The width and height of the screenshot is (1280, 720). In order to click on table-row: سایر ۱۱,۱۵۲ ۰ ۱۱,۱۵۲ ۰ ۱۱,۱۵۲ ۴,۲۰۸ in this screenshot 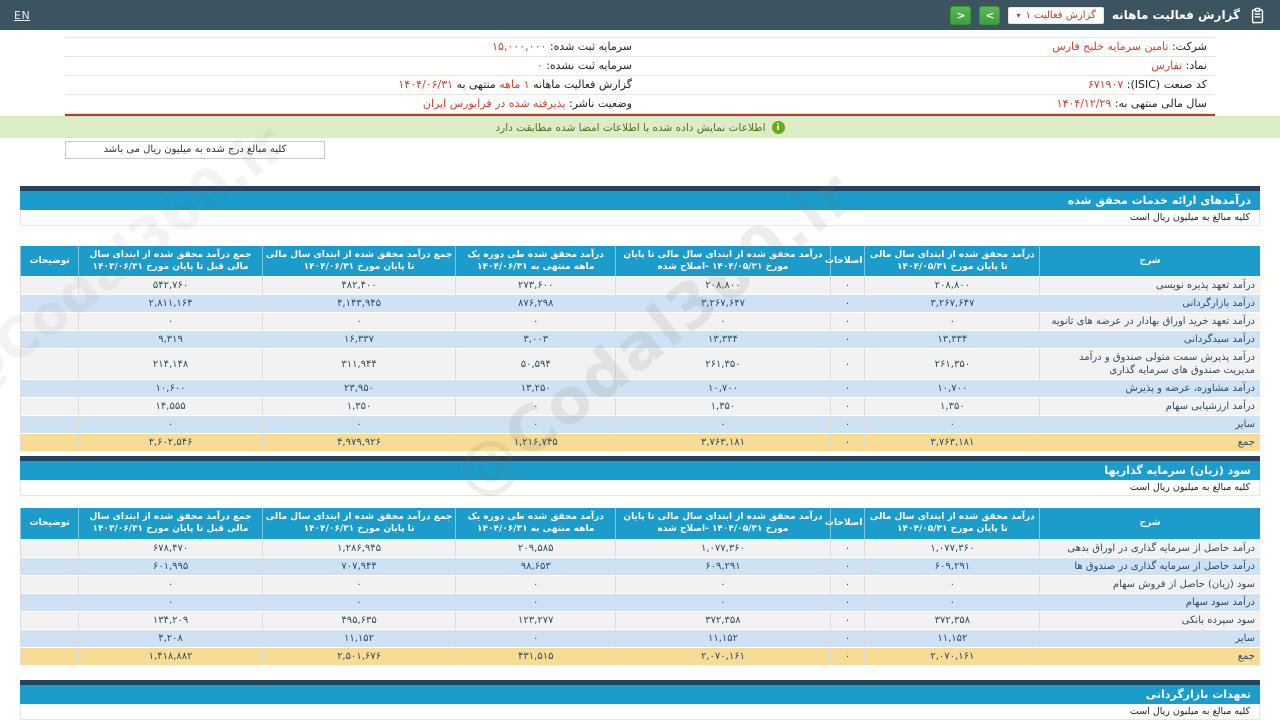, I will do `click(640, 638)`.